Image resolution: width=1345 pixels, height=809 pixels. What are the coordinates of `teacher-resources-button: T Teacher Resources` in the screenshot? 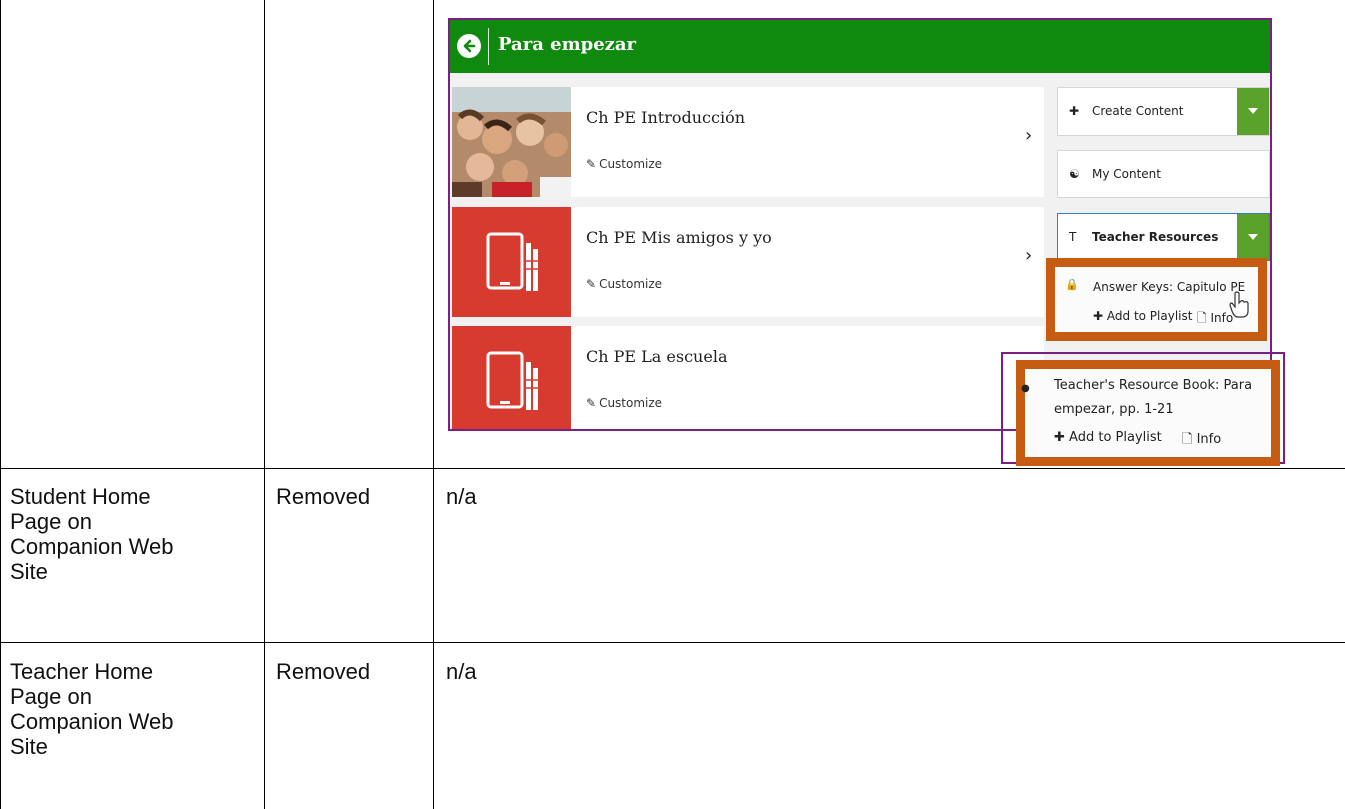 It's located at (1163, 237).